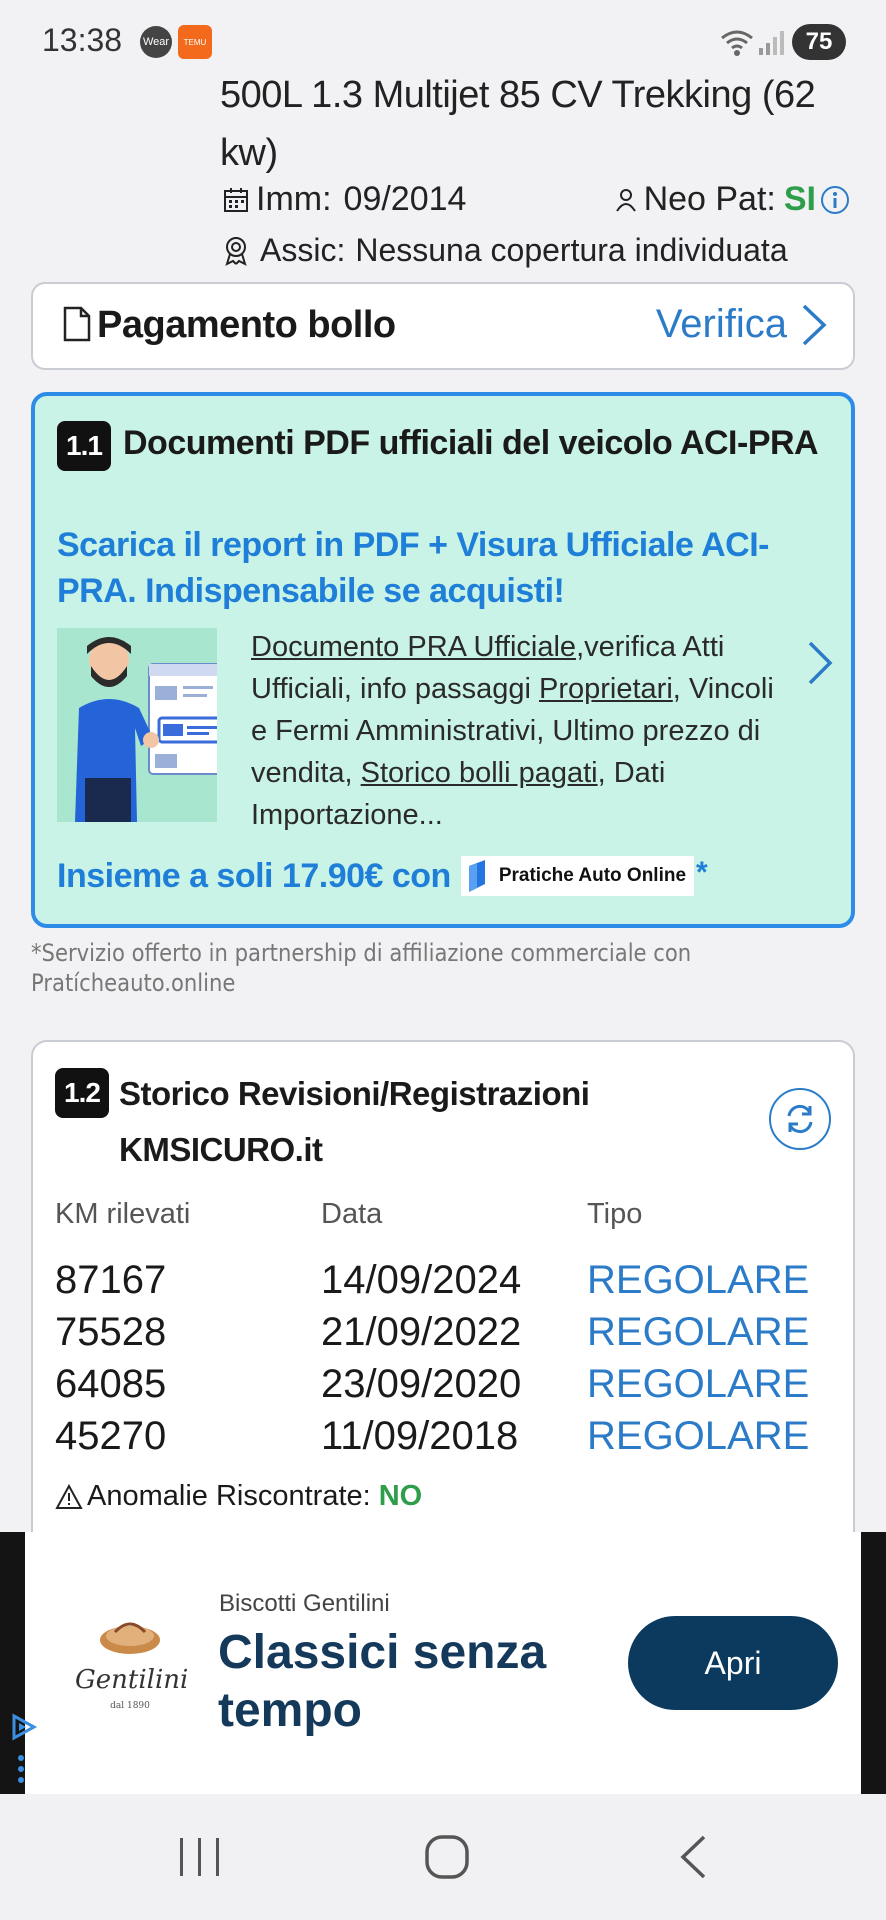 This screenshot has height=1920, width=886. Describe the element at coordinates (799, 199) in the screenshot. I see `neo-value: SI` at that location.